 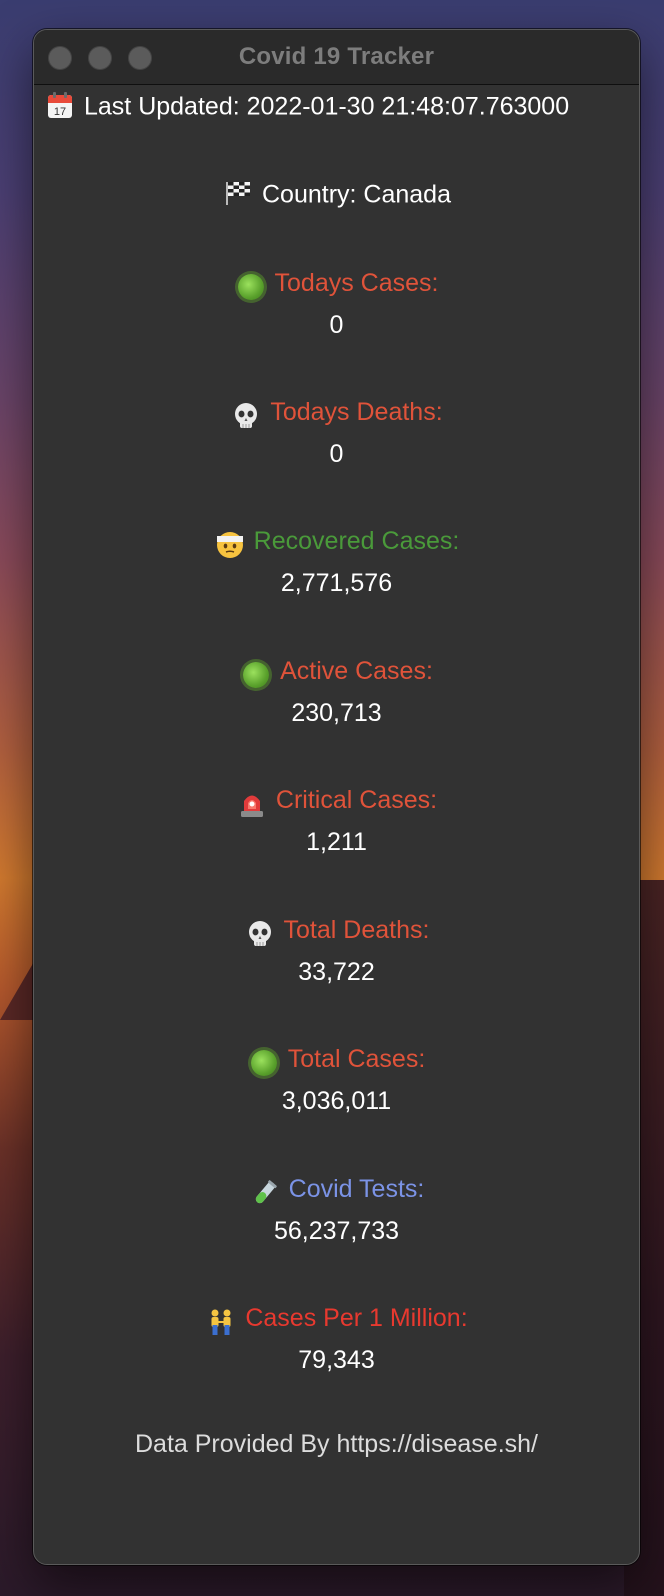 I want to click on stat-label-row: Critical Cases:, so click(x=336, y=800).